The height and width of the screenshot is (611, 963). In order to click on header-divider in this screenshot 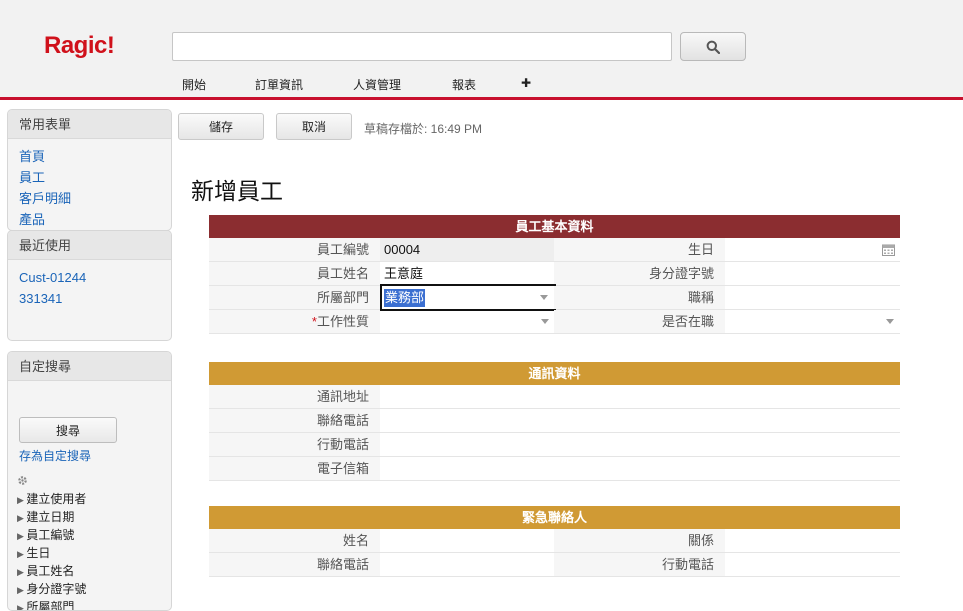, I will do `click(481, 98)`.